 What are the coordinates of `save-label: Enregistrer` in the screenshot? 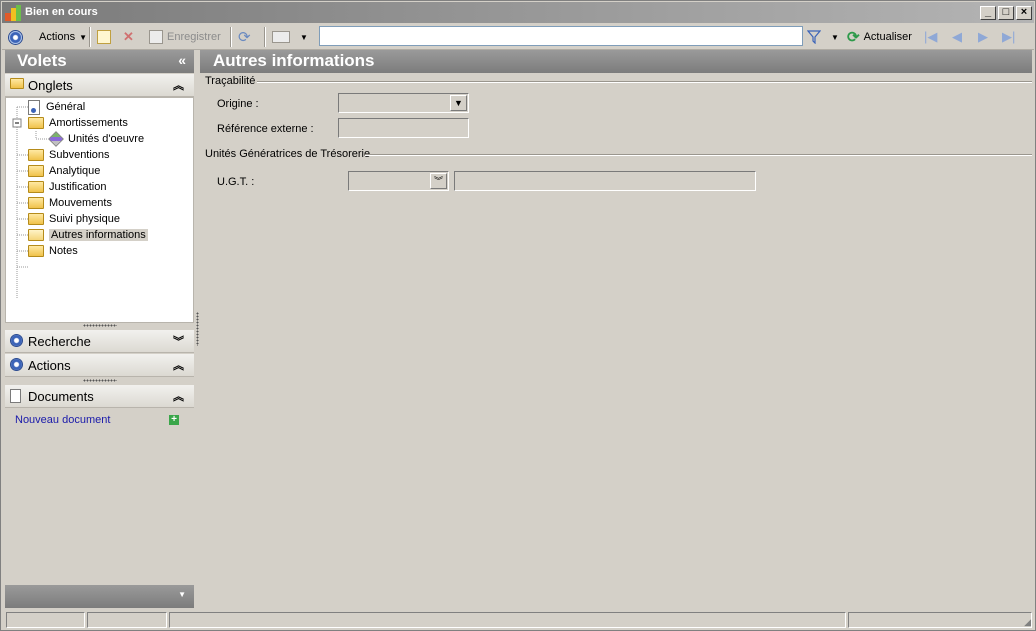 It's located at (194, 37).